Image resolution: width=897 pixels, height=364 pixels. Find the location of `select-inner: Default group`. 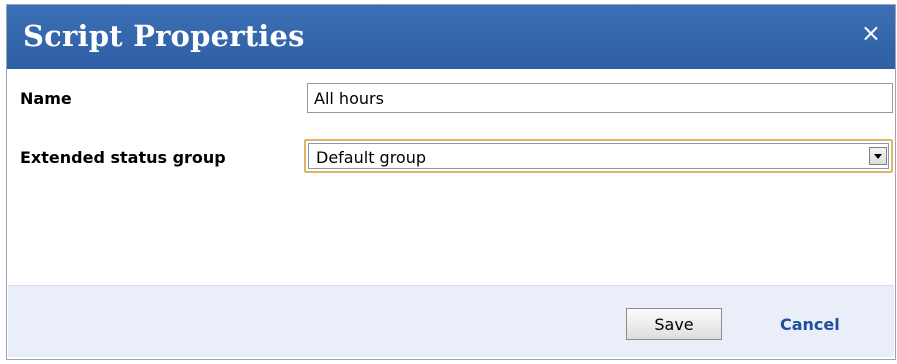

select-inner: Default group is located at coordinates (598, 156).